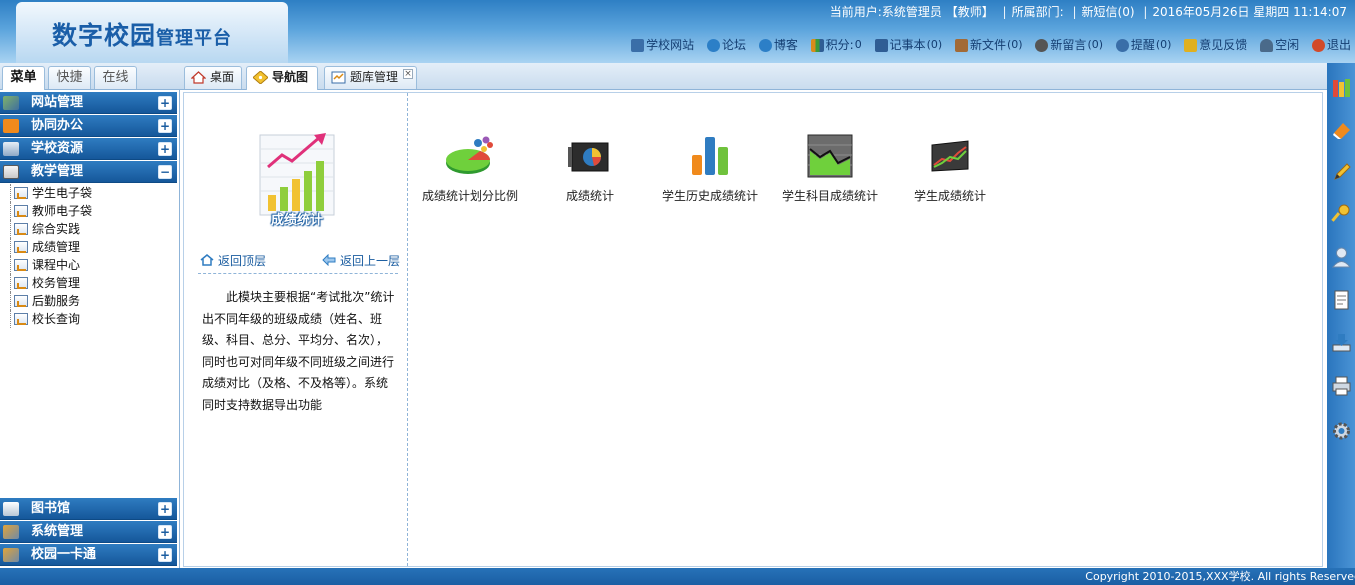  I want to click on tree-item: 学生电子袋, so click(88, 193).